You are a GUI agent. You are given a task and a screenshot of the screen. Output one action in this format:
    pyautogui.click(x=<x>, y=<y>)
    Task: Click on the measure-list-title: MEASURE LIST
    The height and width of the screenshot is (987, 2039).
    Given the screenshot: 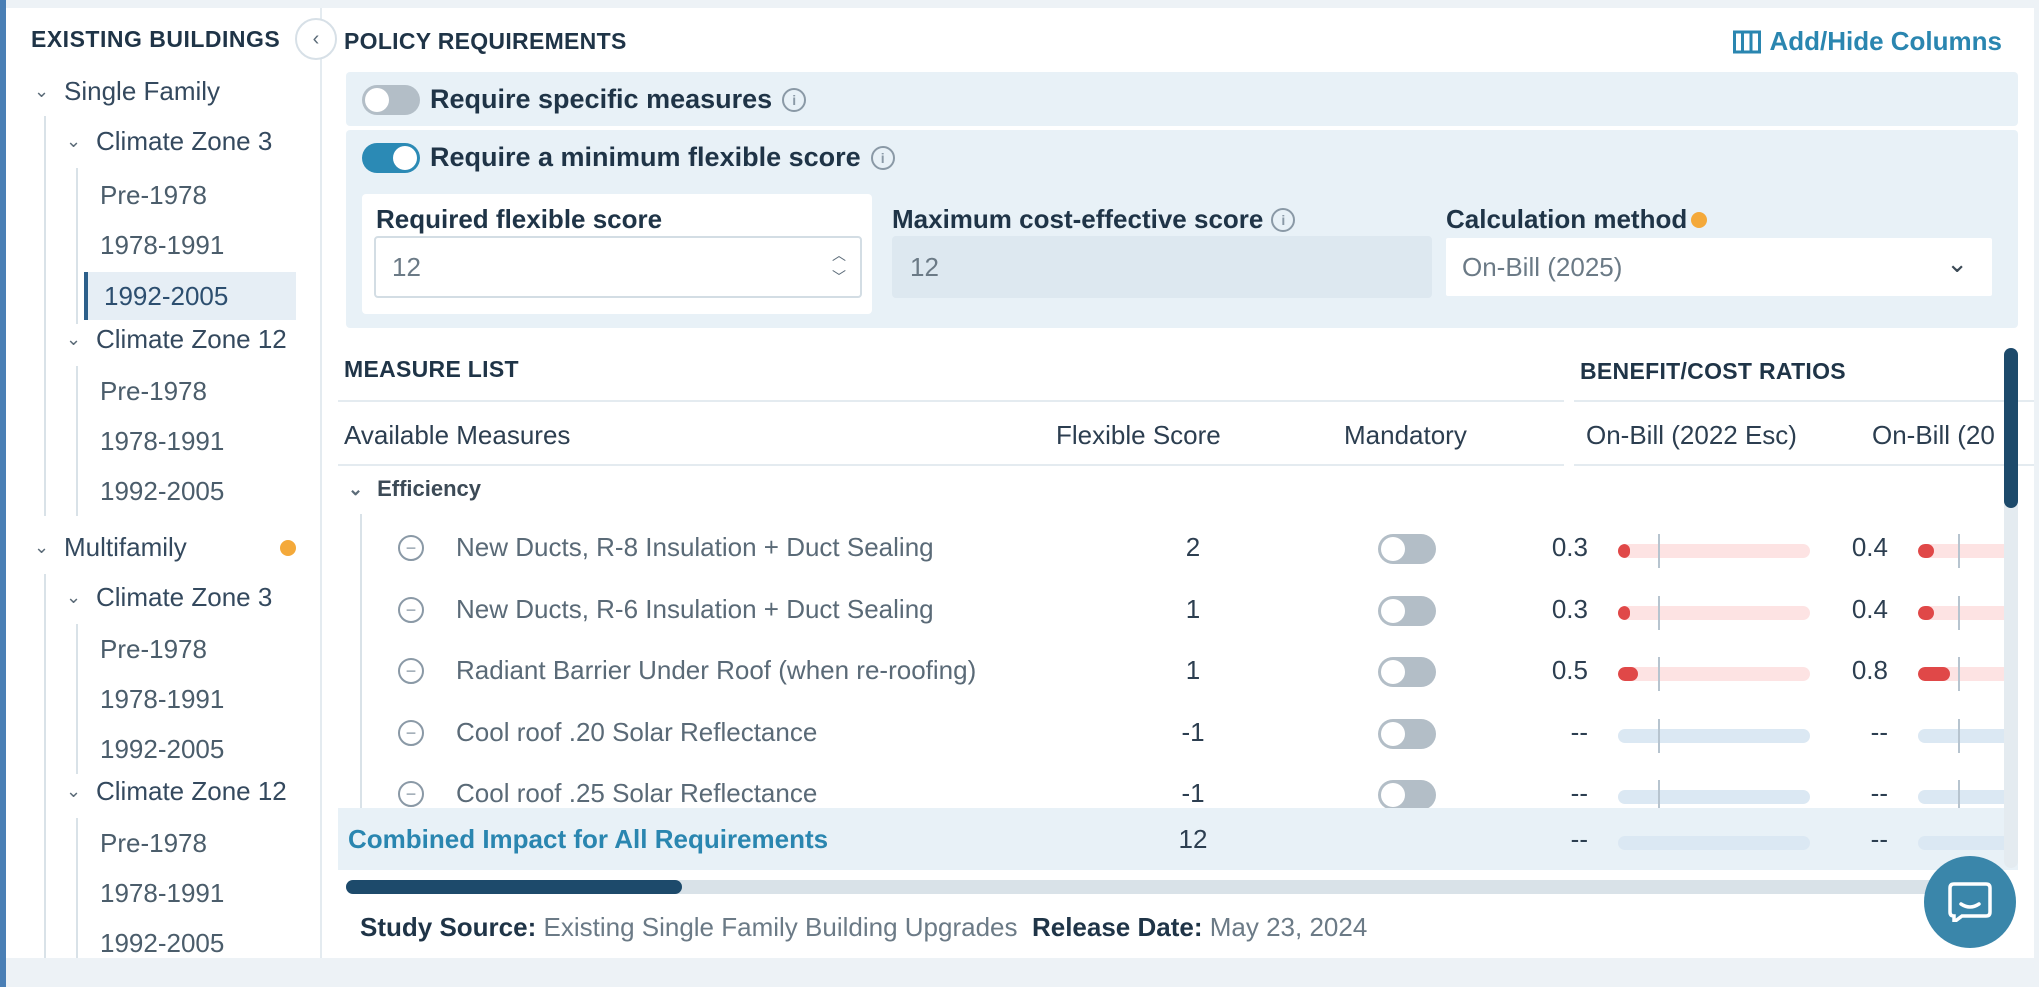 What is the action you would take?
    pyautogui.click(x=431, y=369)
    